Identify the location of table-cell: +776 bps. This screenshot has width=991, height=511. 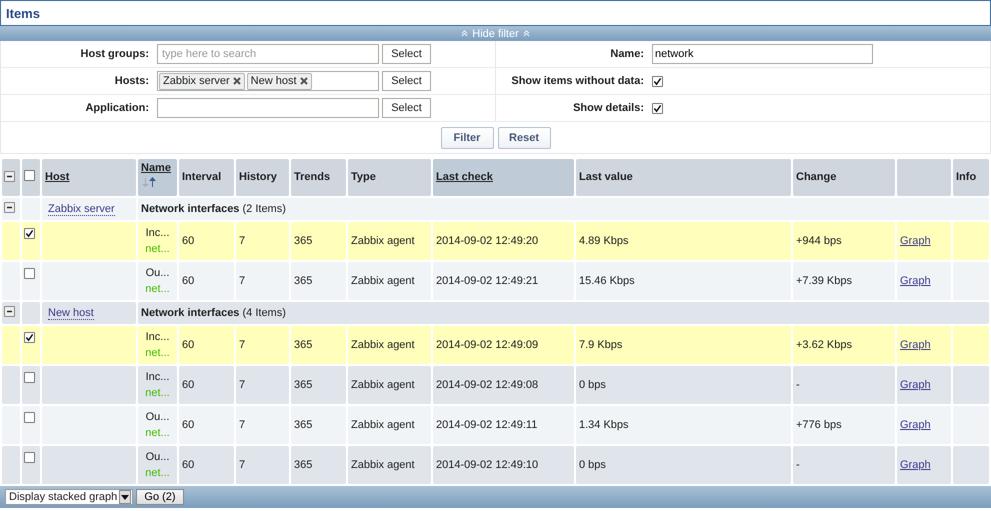
(844, 425).